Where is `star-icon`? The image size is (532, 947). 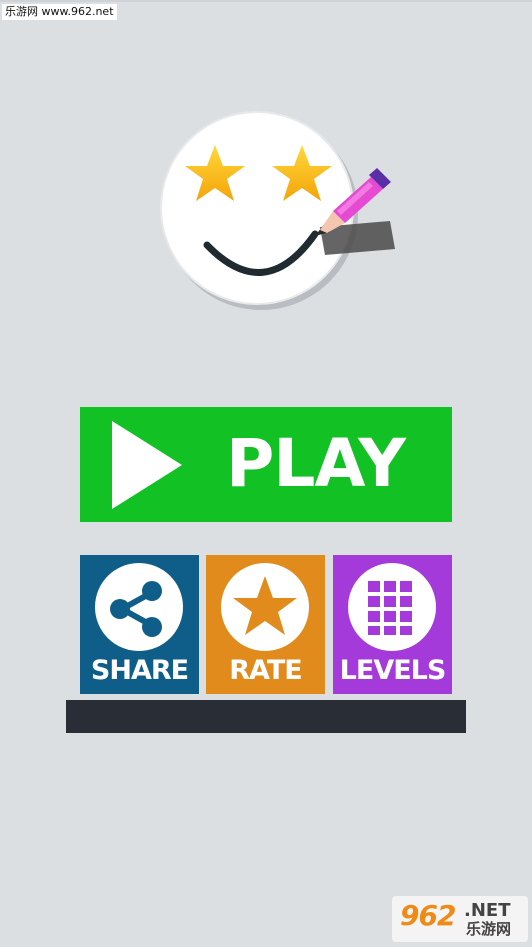 star-icon is located at coordinates (265, 605).